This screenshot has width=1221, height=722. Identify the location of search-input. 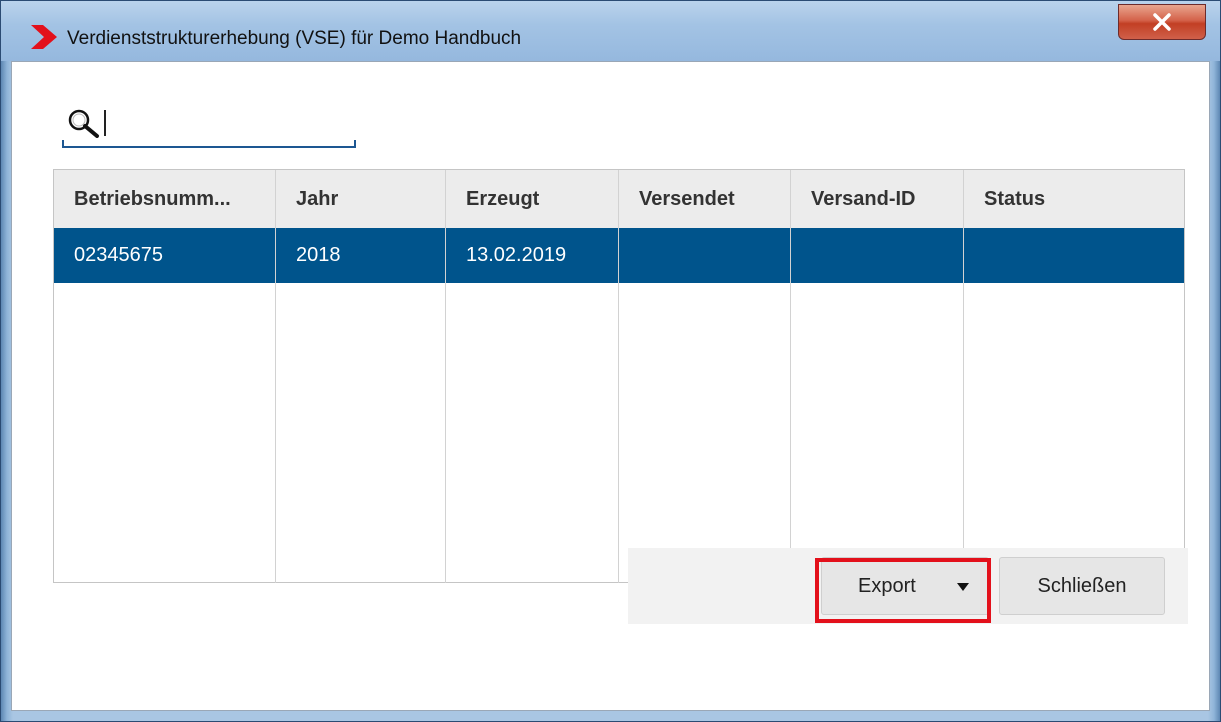
(234, 124).